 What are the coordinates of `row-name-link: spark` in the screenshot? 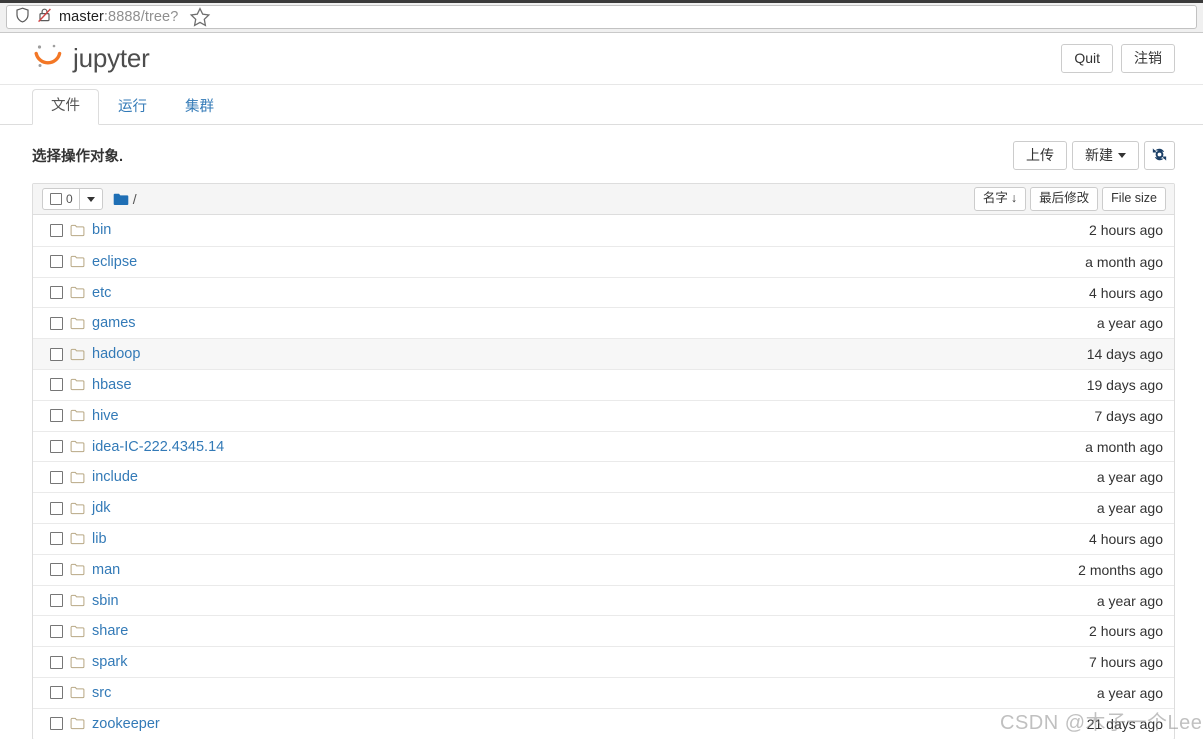 It's located at (109, 662).